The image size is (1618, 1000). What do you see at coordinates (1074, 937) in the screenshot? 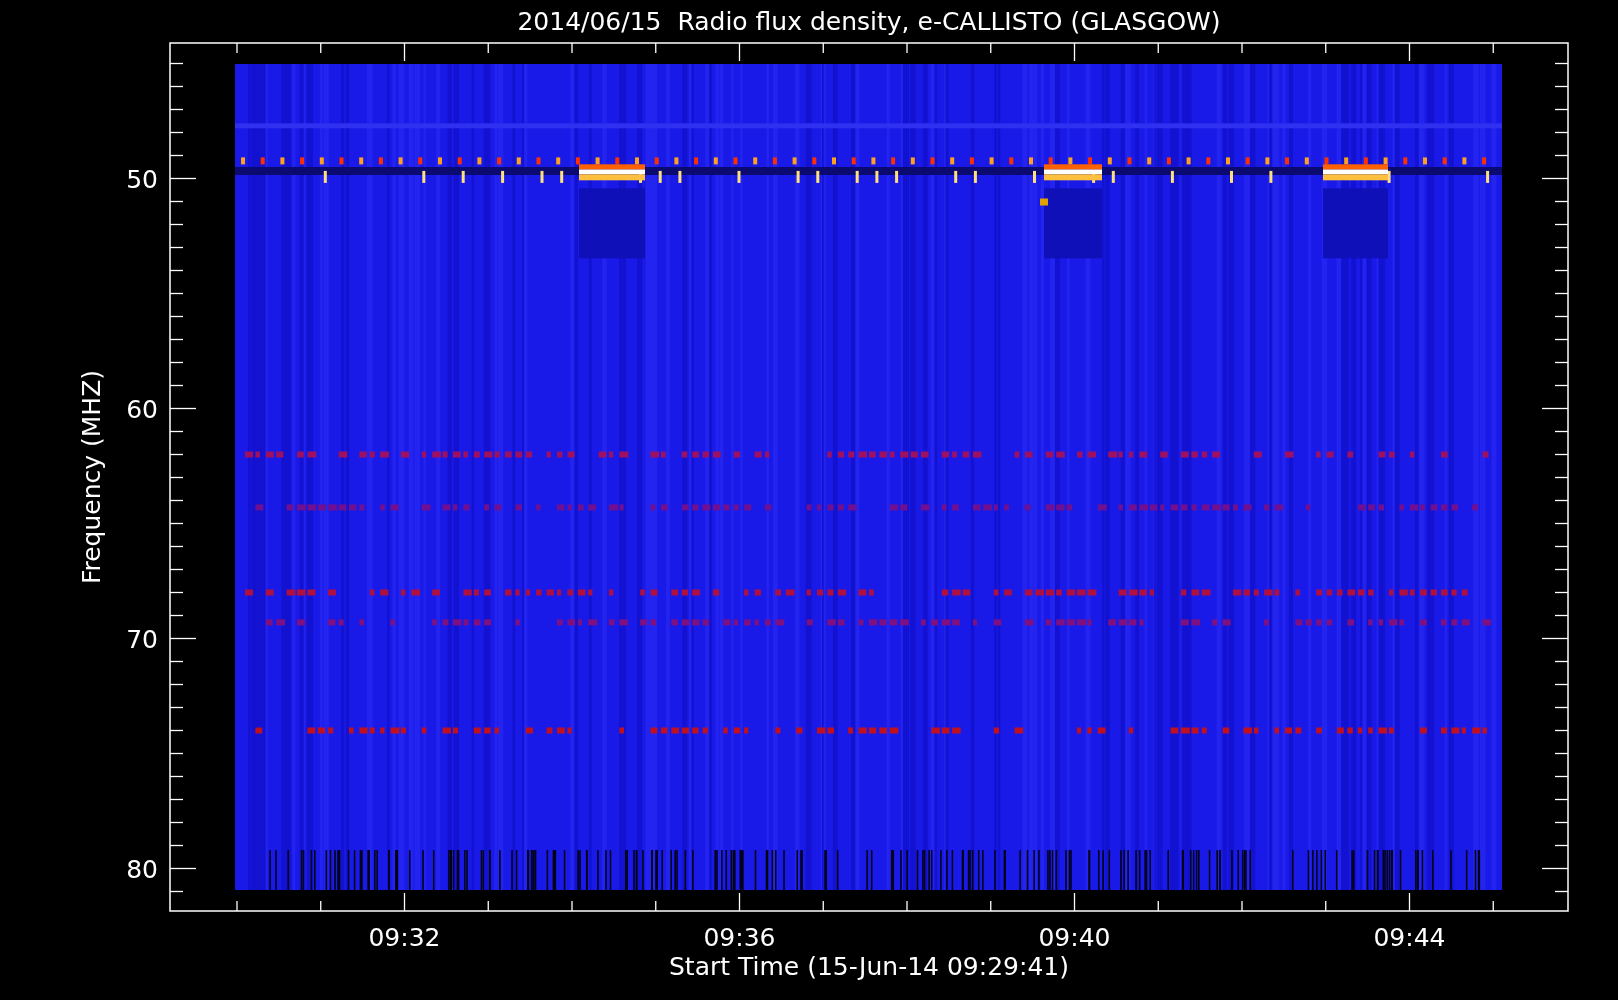
I see `x-tick-label: 09:40` at bounding box center [1074, 937].